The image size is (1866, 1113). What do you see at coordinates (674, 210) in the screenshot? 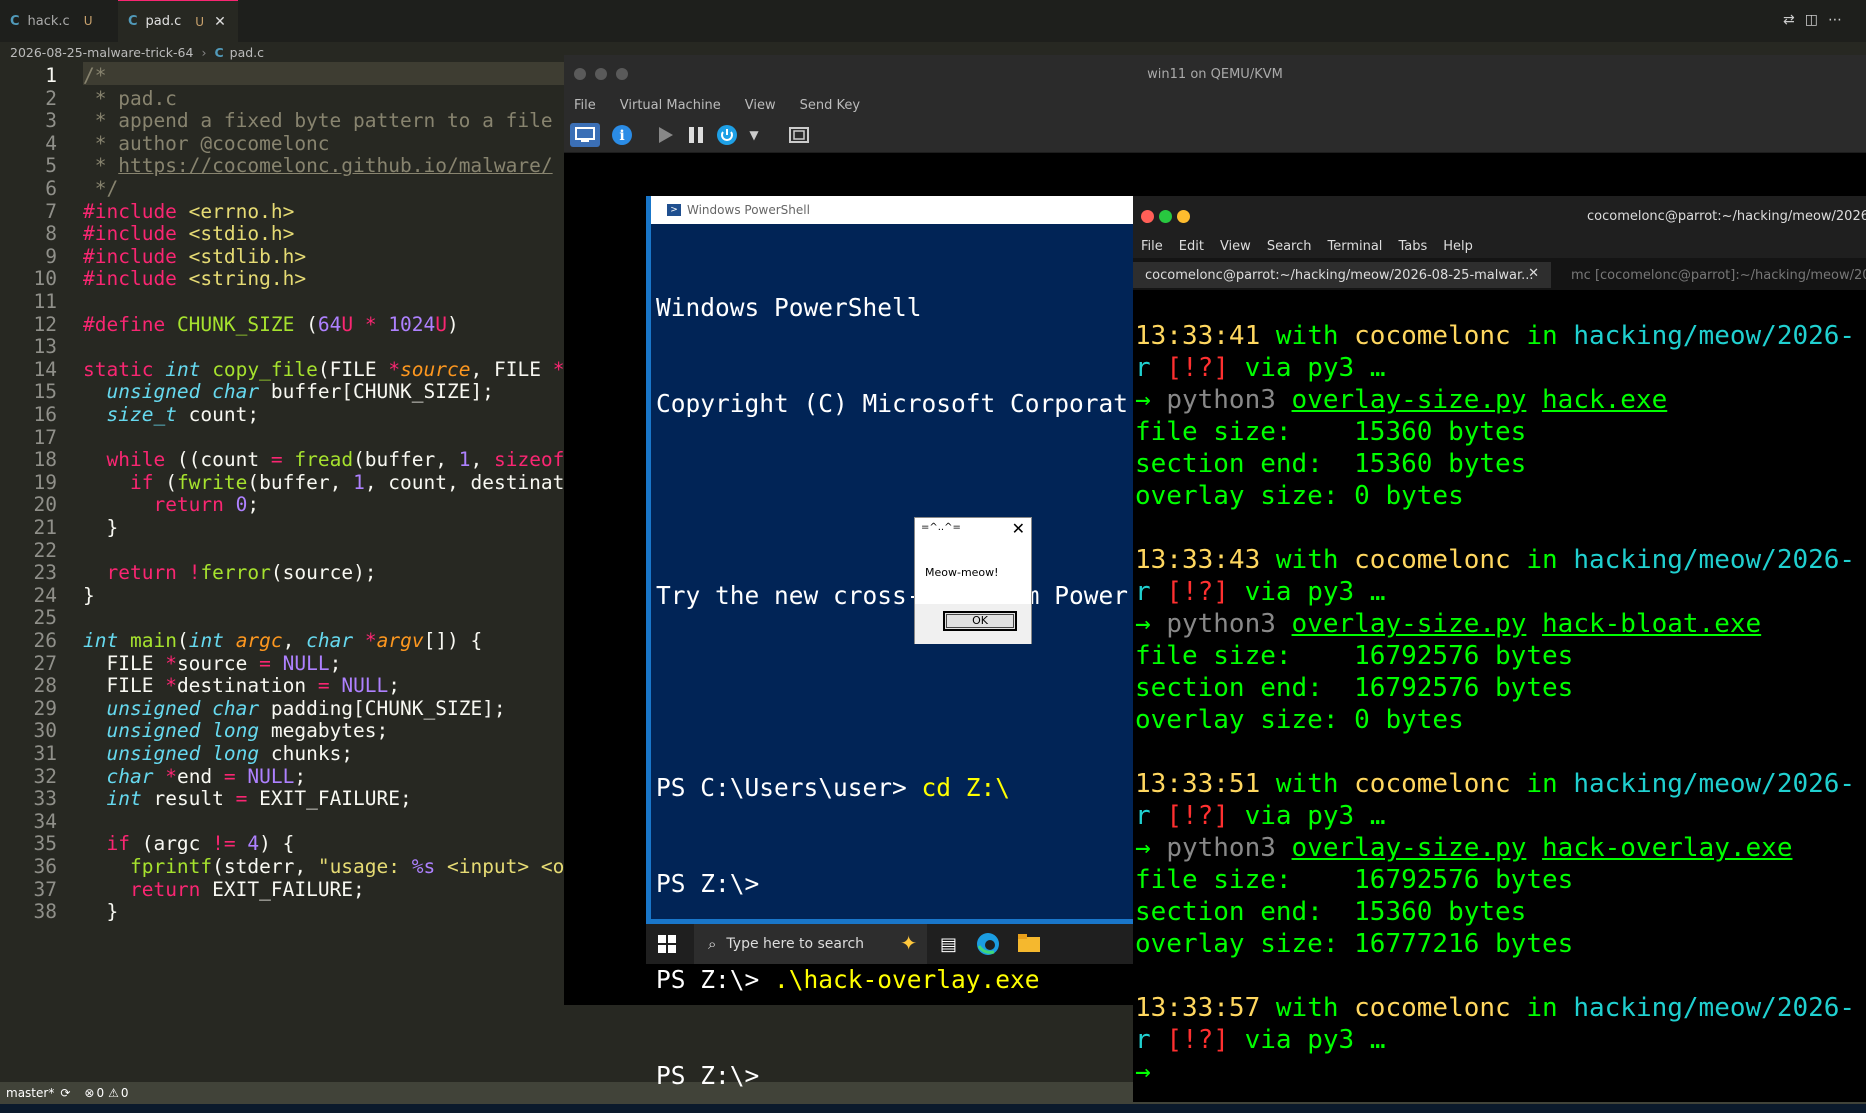
I see `powershell-icon: >` at bounding box center [674, 210].